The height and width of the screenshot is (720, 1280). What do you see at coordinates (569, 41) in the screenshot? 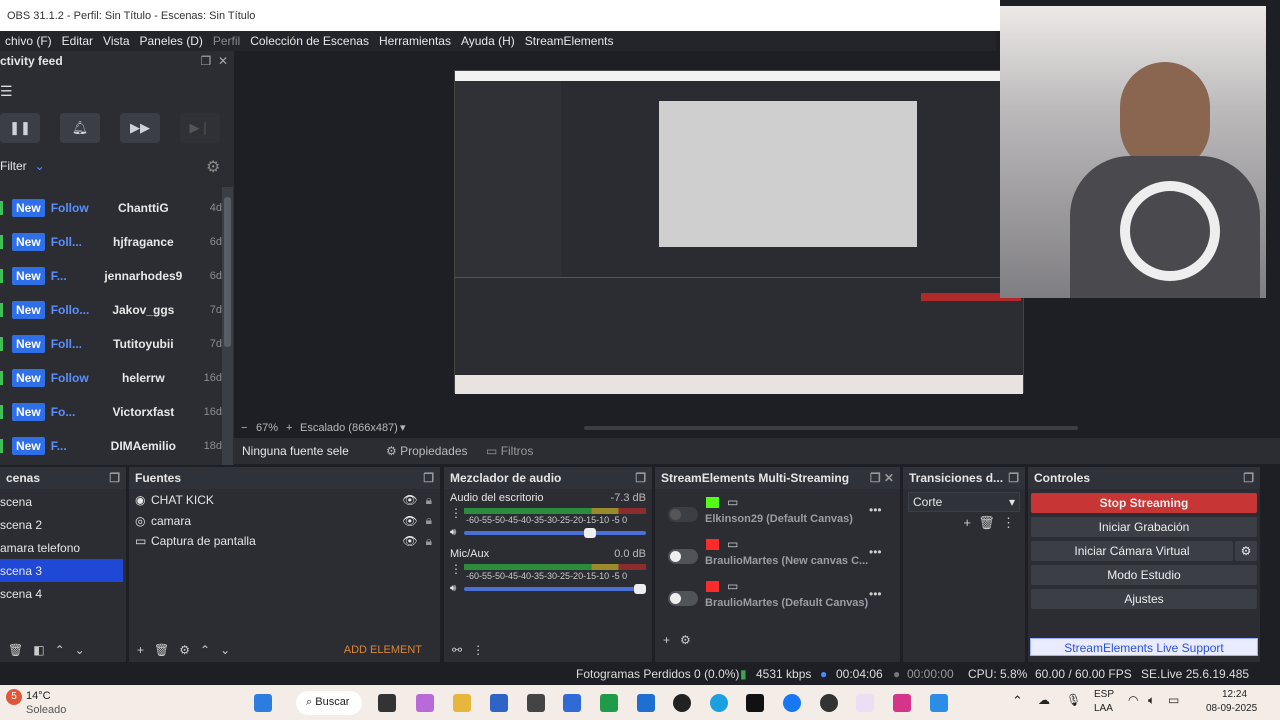
I see `menu-streamelements: StreamElements` at bounding box center [569, 41].